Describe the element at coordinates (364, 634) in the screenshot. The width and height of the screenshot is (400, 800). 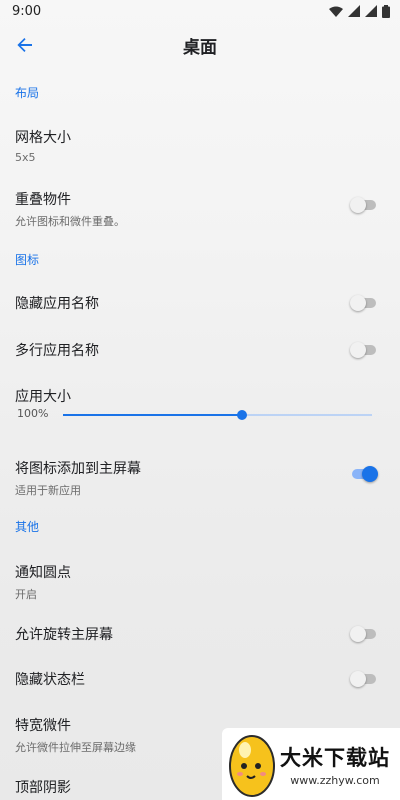
I see `allow-rotation-switch` at that location.